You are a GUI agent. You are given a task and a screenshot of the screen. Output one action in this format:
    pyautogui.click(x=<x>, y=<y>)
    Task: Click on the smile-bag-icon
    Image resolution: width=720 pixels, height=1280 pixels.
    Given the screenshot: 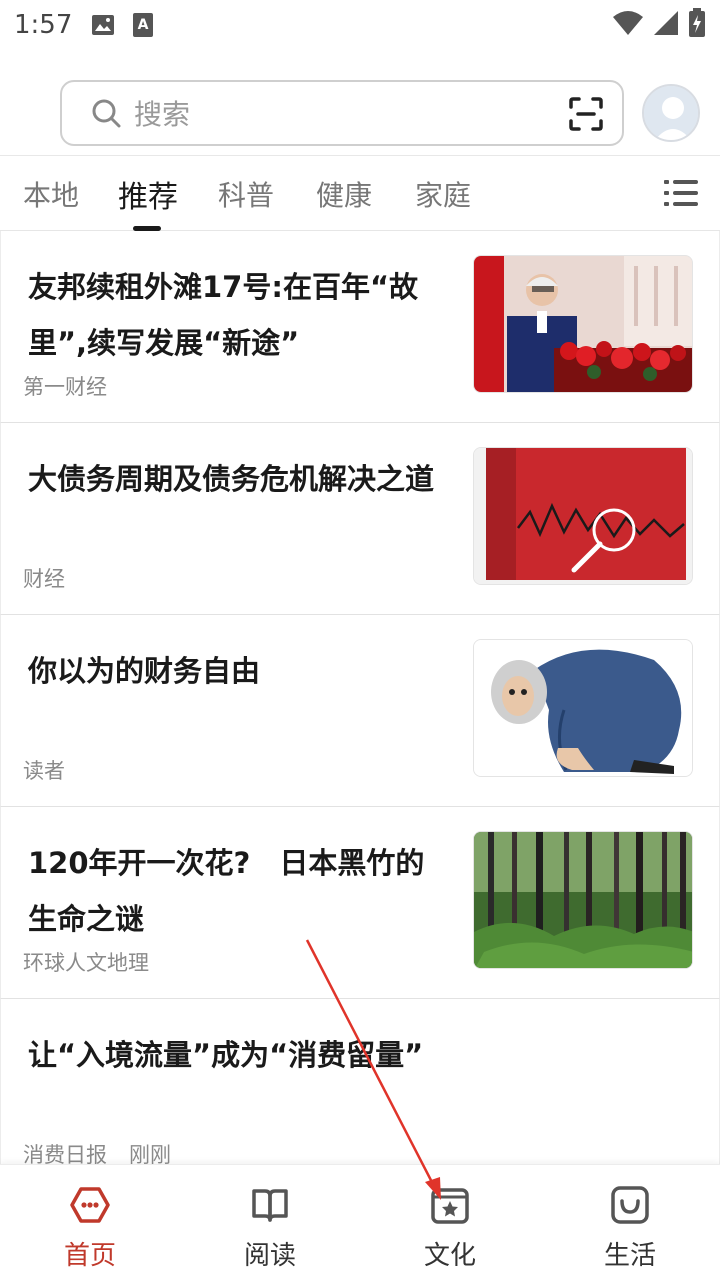 What is the action you would take?
    pyautogui.click(x=630, y=1205)
    